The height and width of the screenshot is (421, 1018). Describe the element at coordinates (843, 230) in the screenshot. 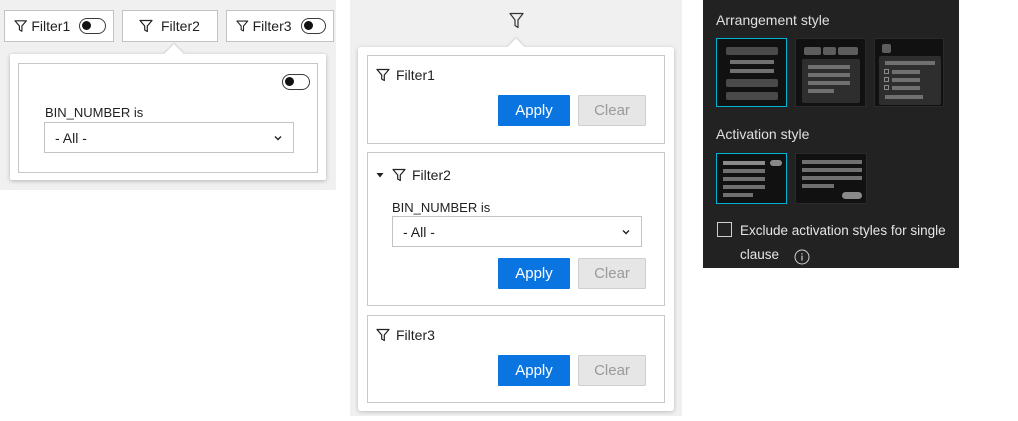

I see `exclude-activation-label: Exclude activation styles for single` at that location.